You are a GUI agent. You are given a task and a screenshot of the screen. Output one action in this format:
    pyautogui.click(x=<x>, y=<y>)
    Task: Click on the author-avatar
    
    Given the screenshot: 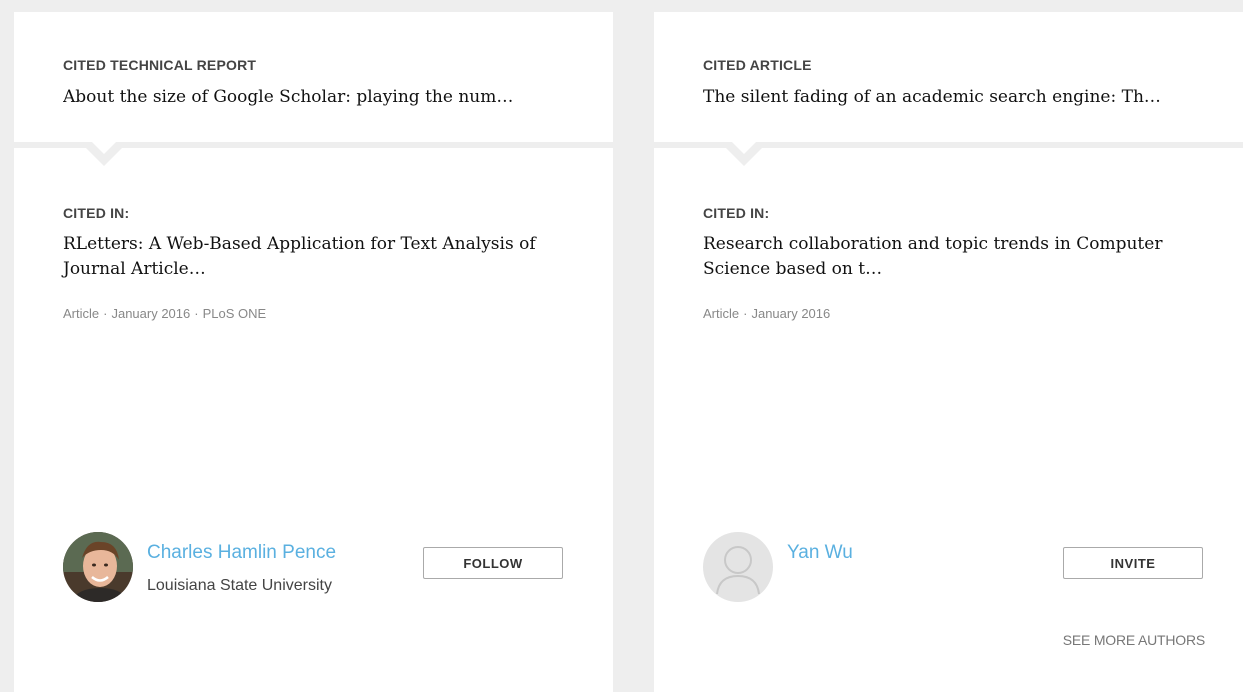 What is the action you would take?
    pyautogui.click(x=98, y=567)
    